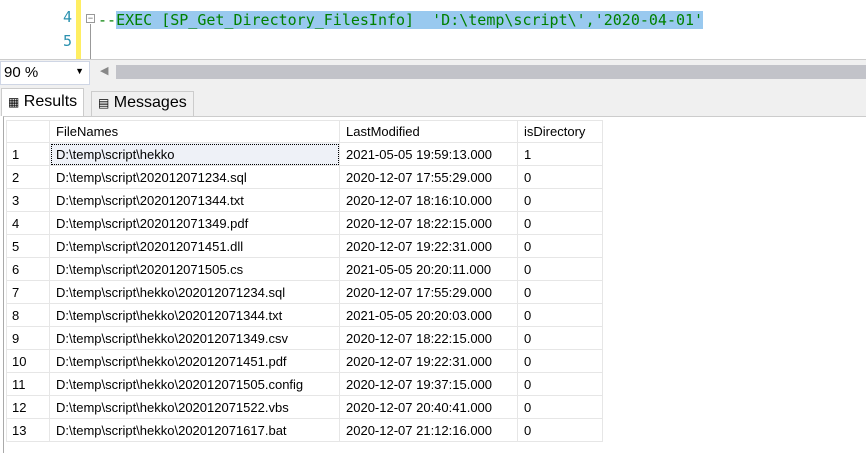 This screenshot has height=453, width=866. Describe the element at coordinates (28, 131) in the screenshot. I see `column-header-rownum` at that location.